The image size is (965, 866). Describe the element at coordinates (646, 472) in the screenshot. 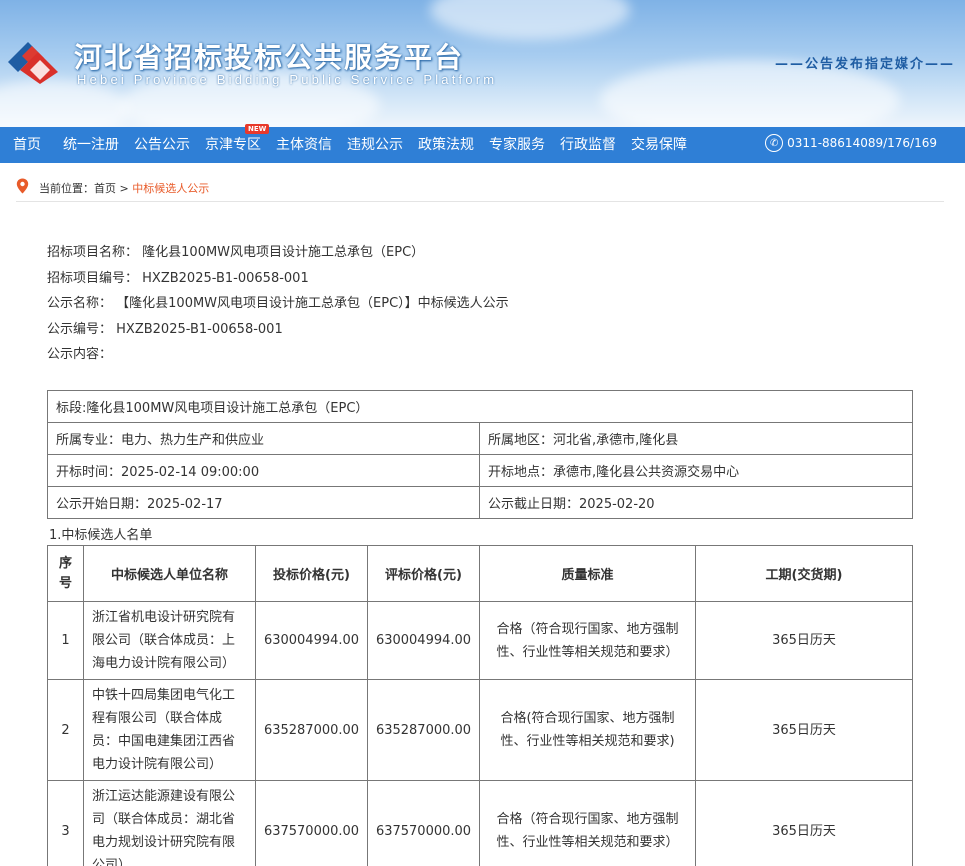

I see `open-place-value: 承德市,隆化县公共资源交易中心` at that location.